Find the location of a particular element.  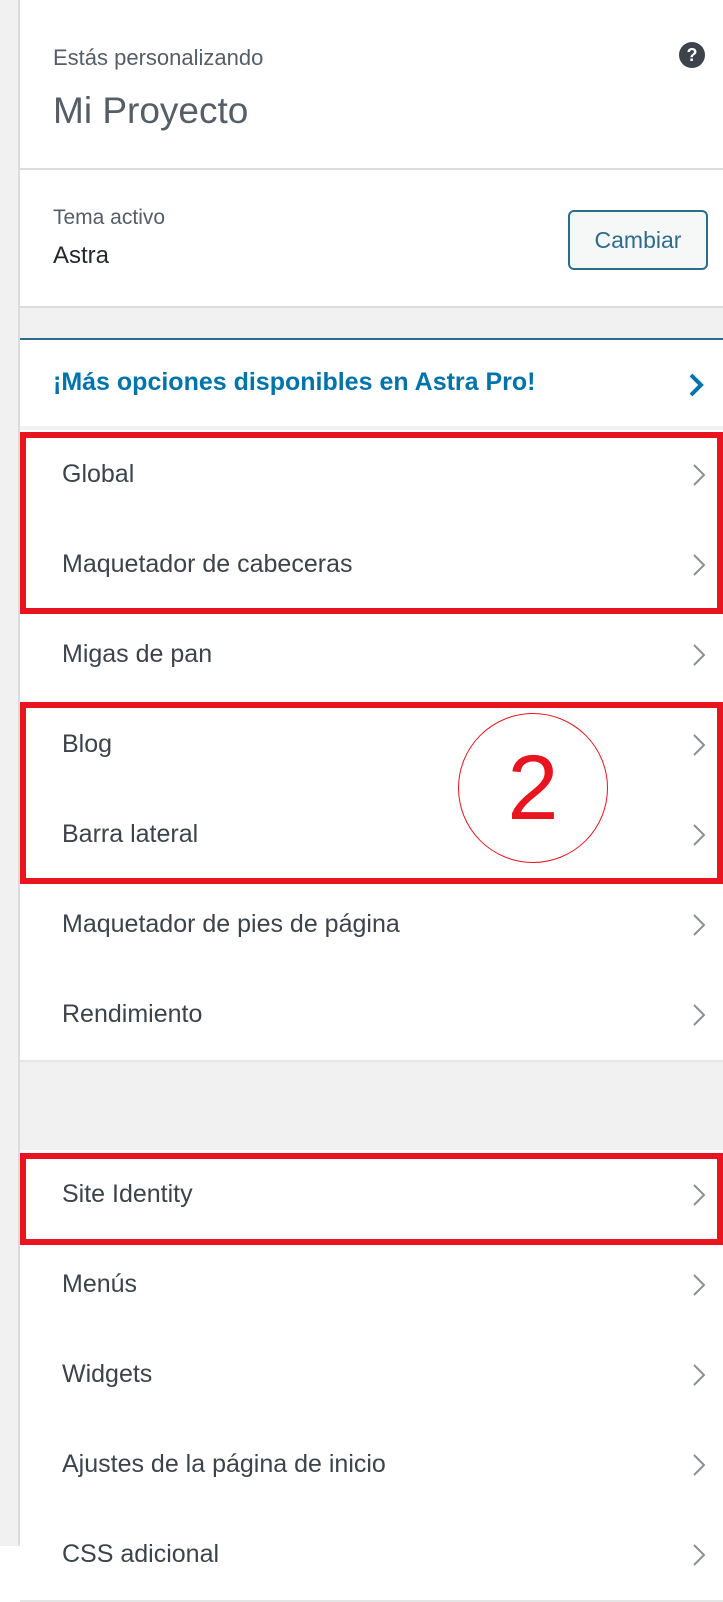

section-item-label: Rendimiento is located at coordinates (132, 1014).